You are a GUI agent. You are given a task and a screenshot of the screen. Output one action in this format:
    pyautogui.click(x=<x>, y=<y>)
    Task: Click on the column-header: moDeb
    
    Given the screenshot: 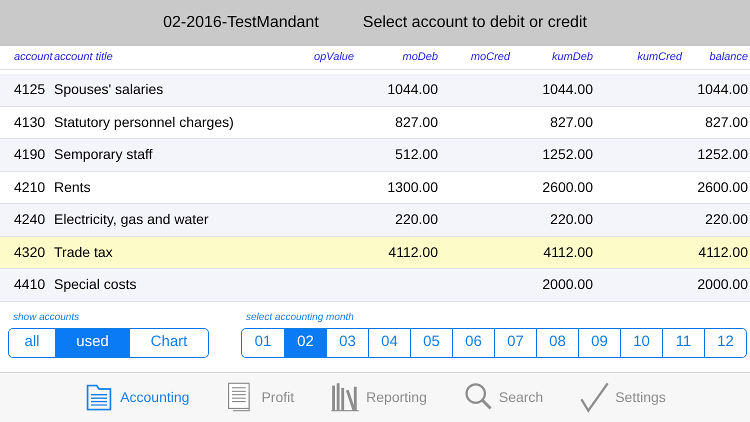 What is the action you would take?
    pyautogui.click(x=420, y=58)
    